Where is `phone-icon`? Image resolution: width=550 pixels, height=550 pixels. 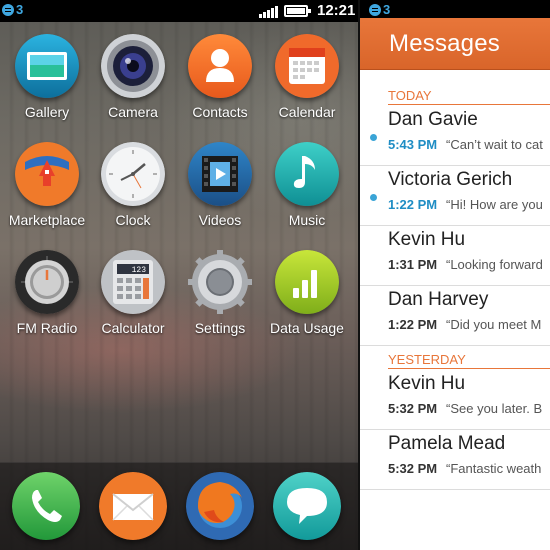 phone-icon is located at coordinates (46, 506).